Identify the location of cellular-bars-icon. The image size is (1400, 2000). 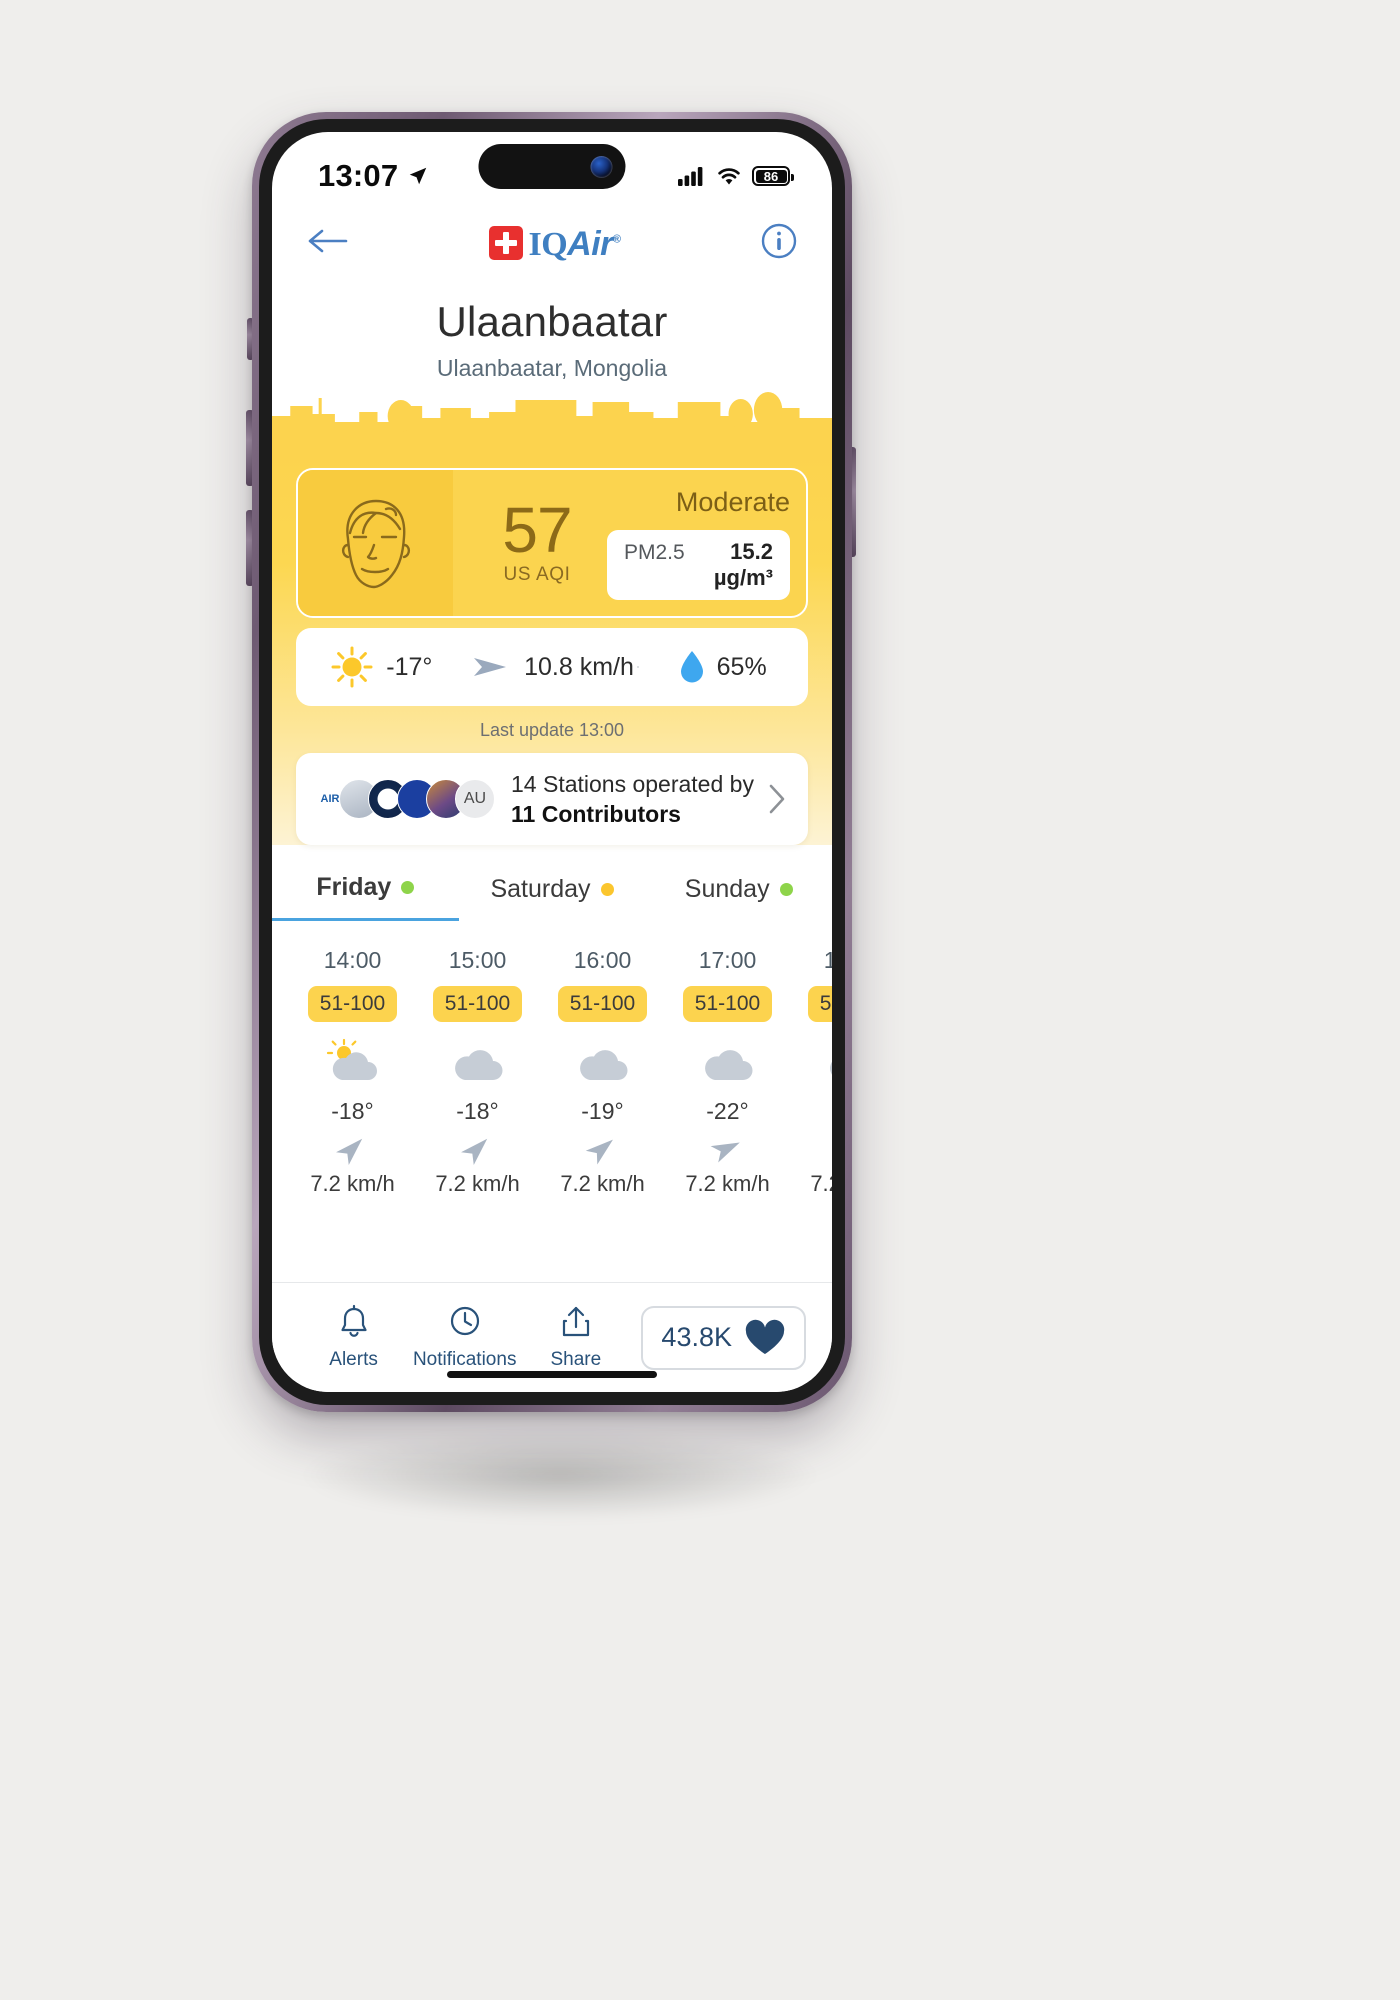
(690, 176).